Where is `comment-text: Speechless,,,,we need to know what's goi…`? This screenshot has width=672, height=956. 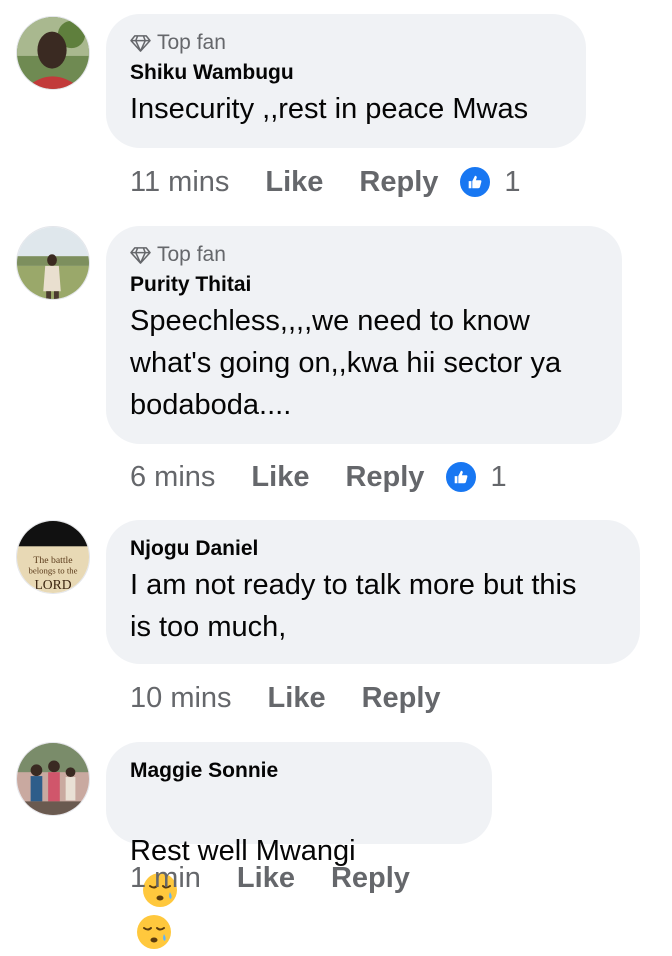
comment-text: Speechless,,,,we need to know what's goi… is located at coordinates (346, 363).